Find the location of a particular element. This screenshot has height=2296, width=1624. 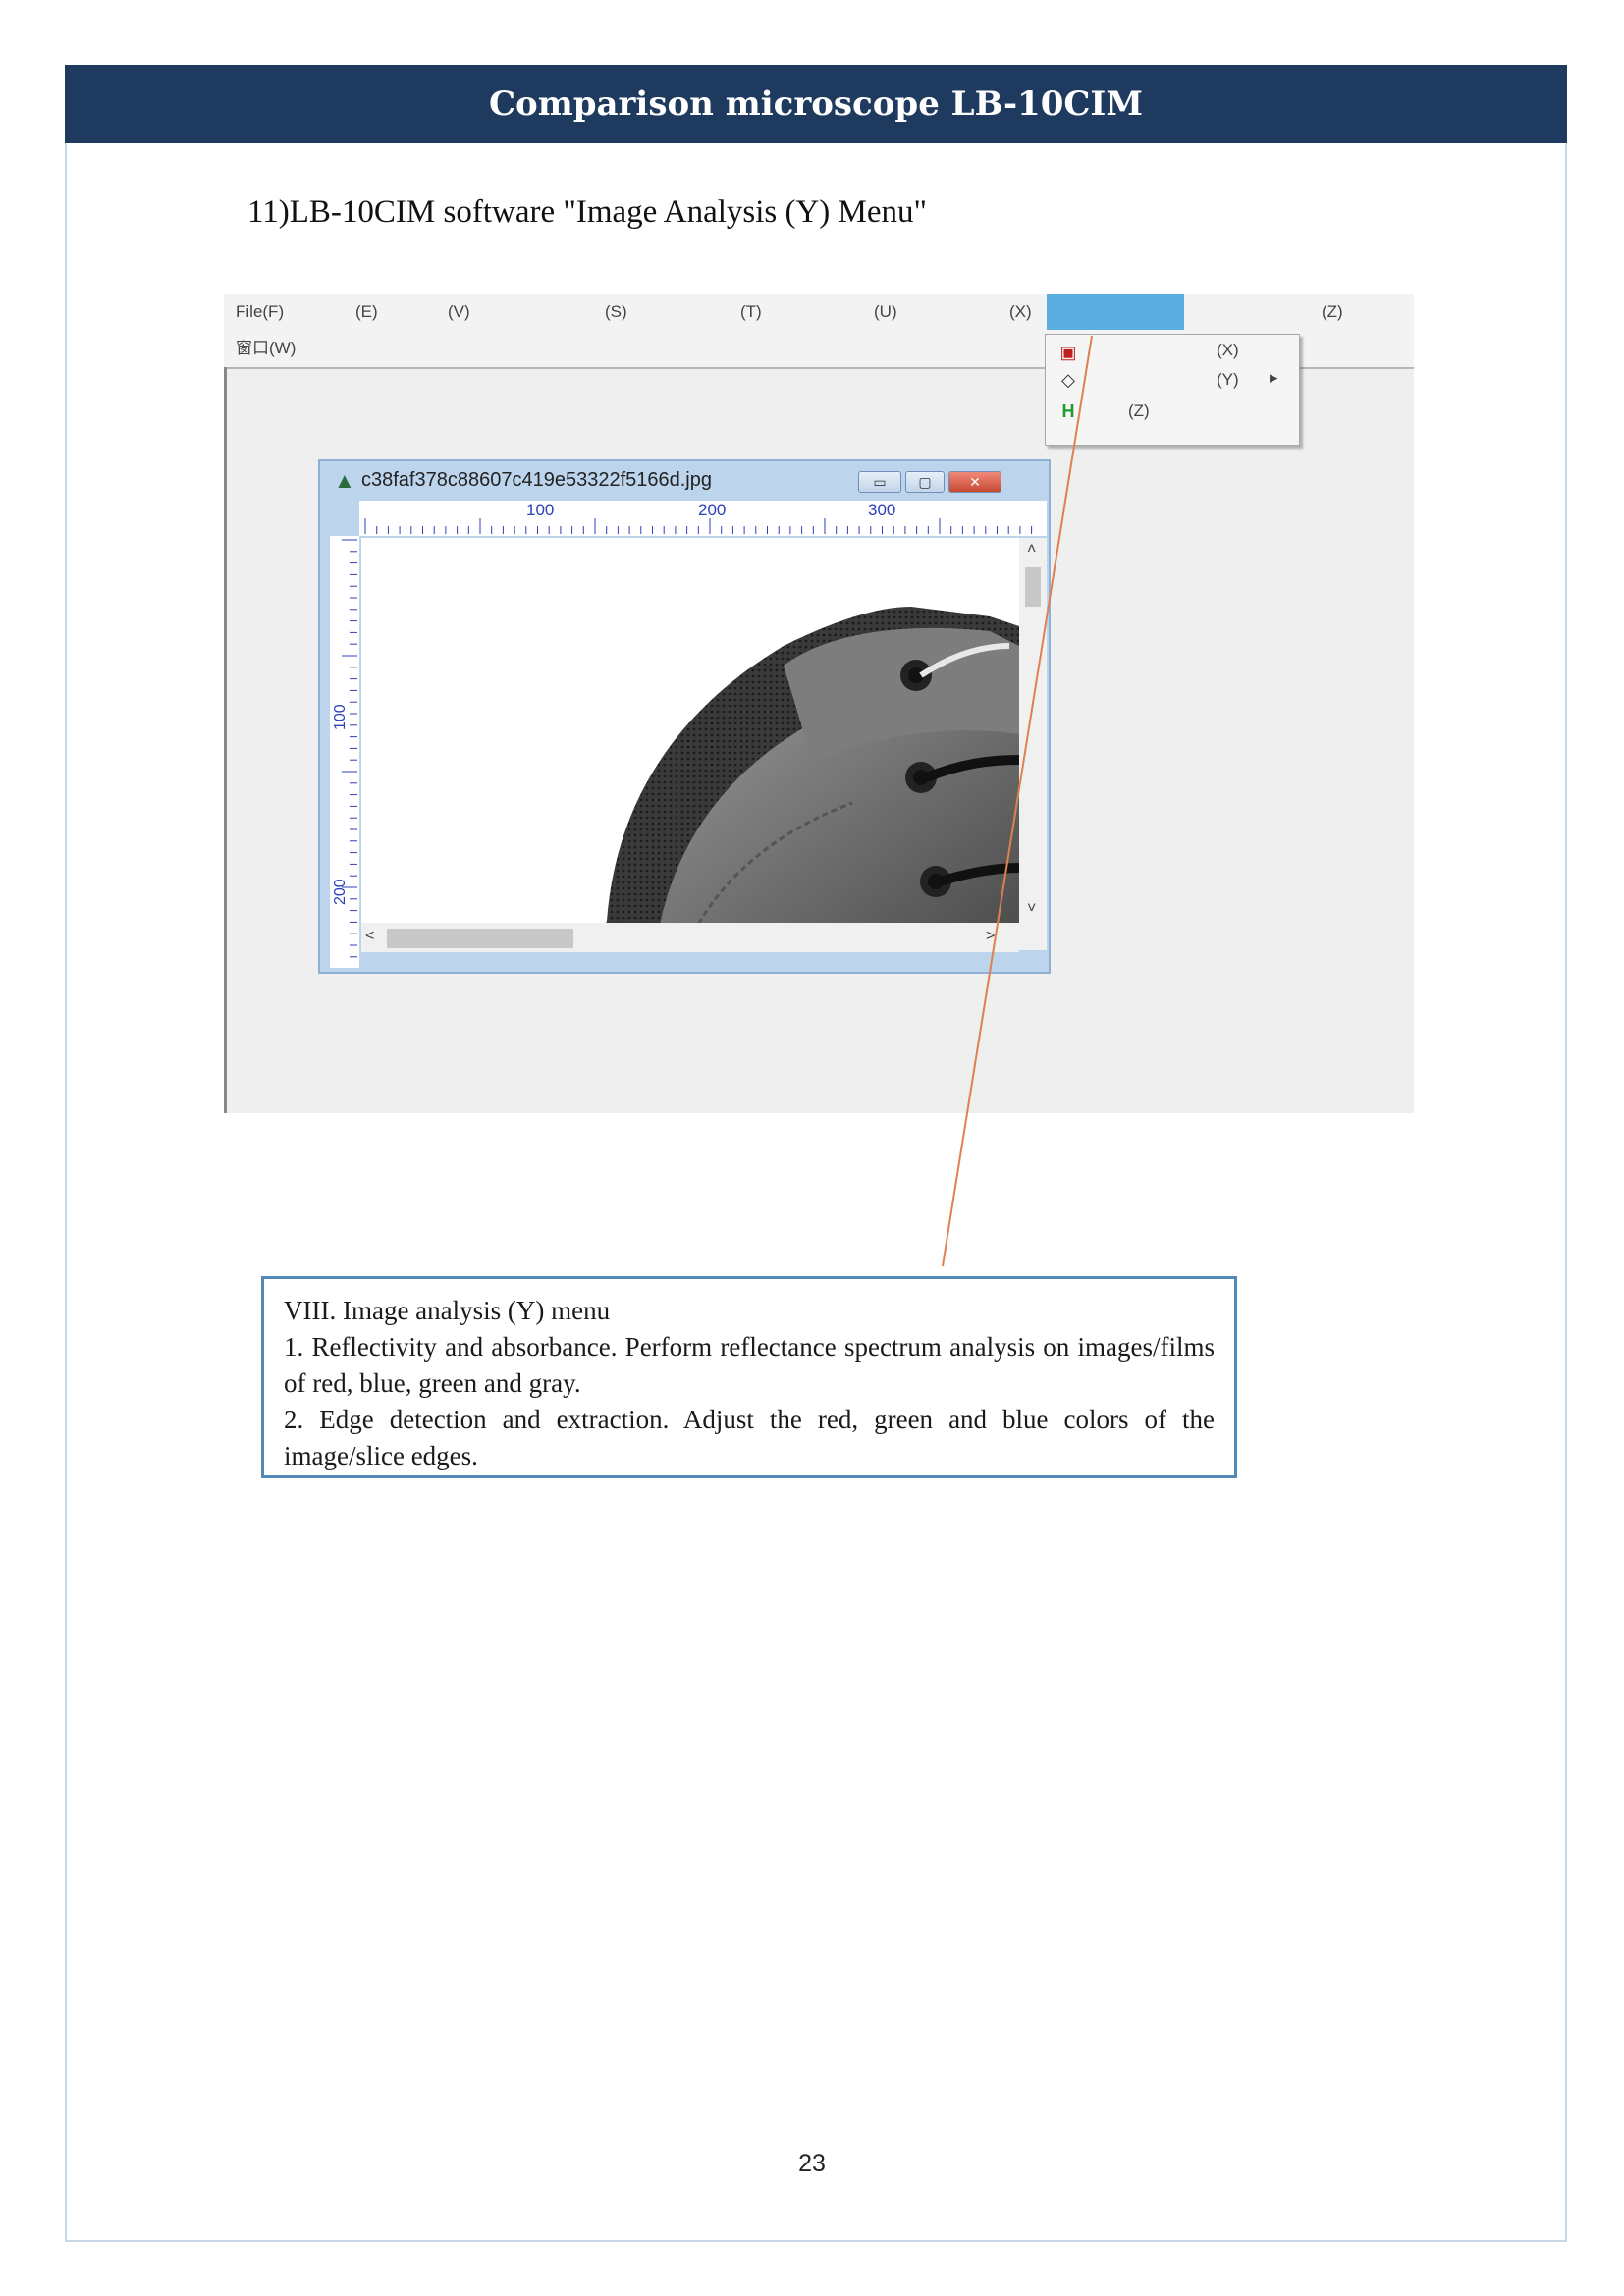

menu-image-analysis-highlighted is located at coordinates (1115, 312).